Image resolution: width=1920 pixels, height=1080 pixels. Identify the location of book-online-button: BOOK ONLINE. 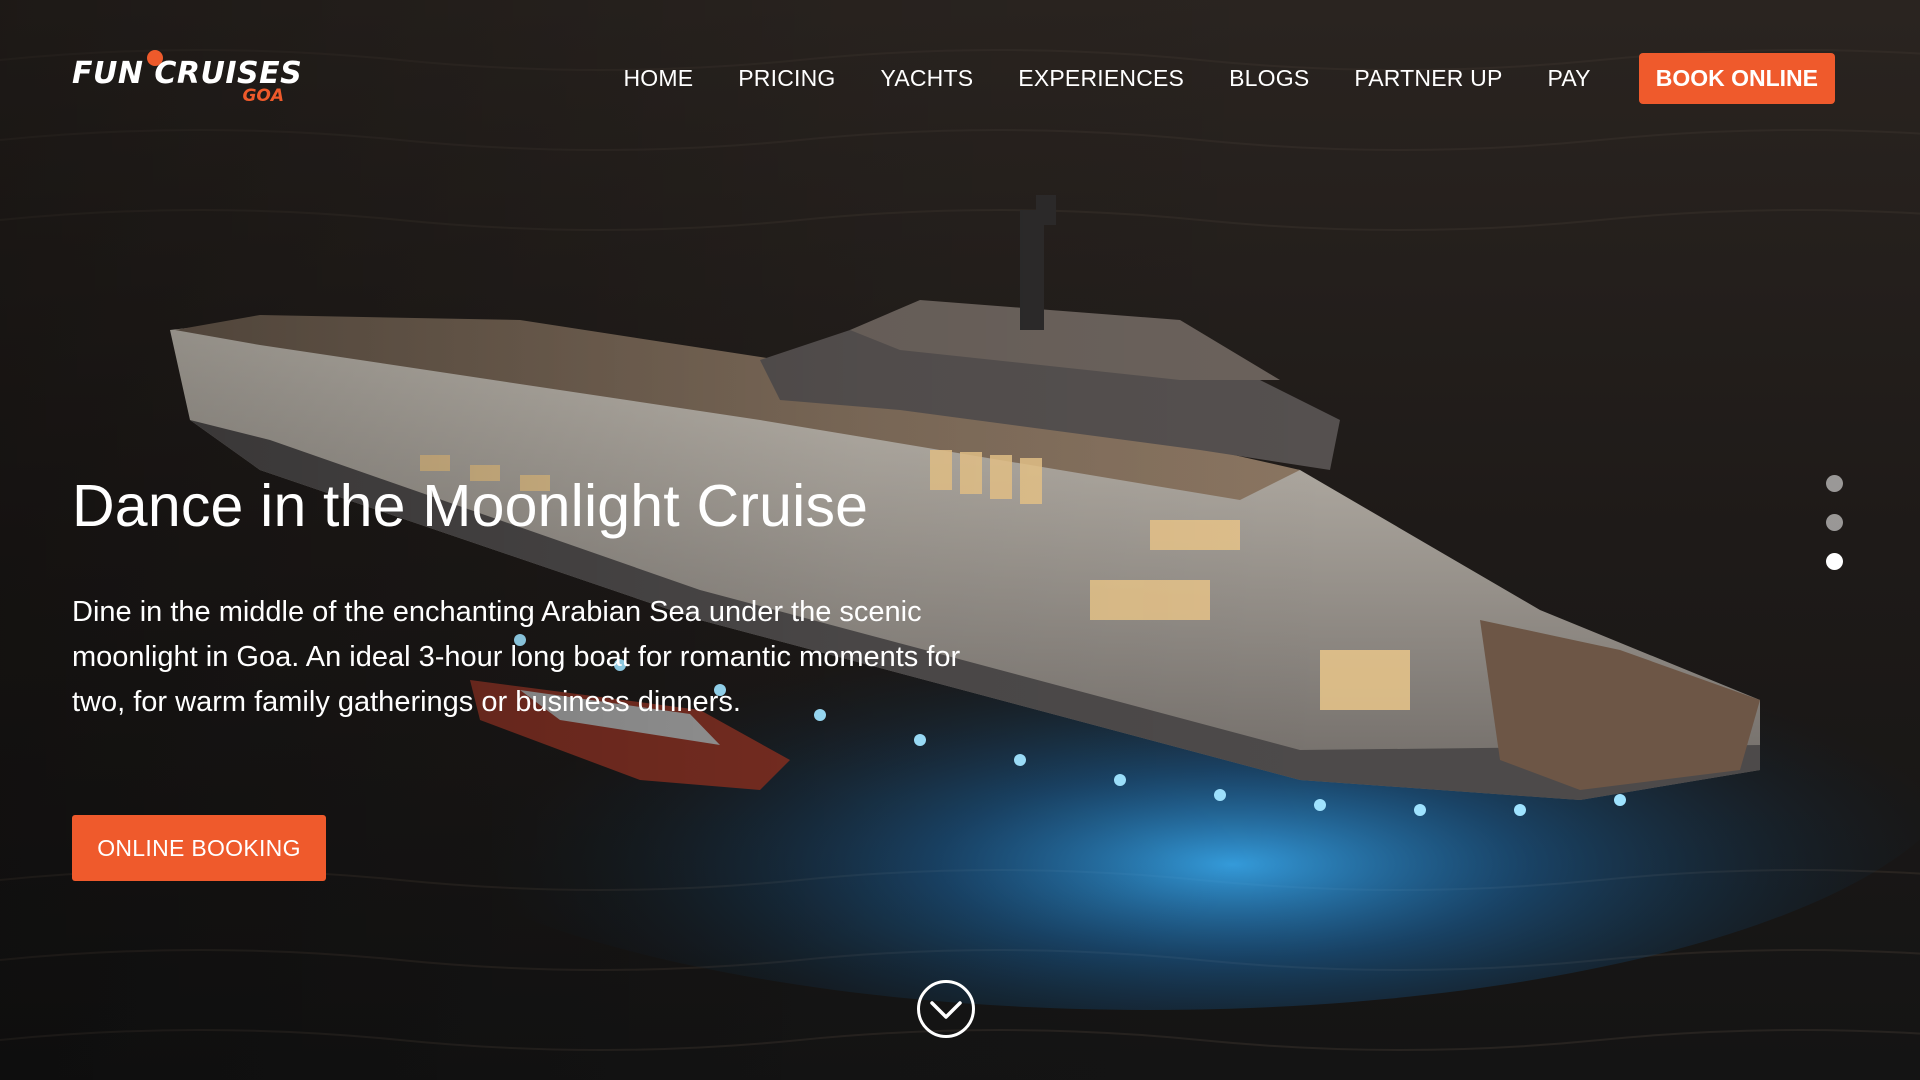
(1736, 78).